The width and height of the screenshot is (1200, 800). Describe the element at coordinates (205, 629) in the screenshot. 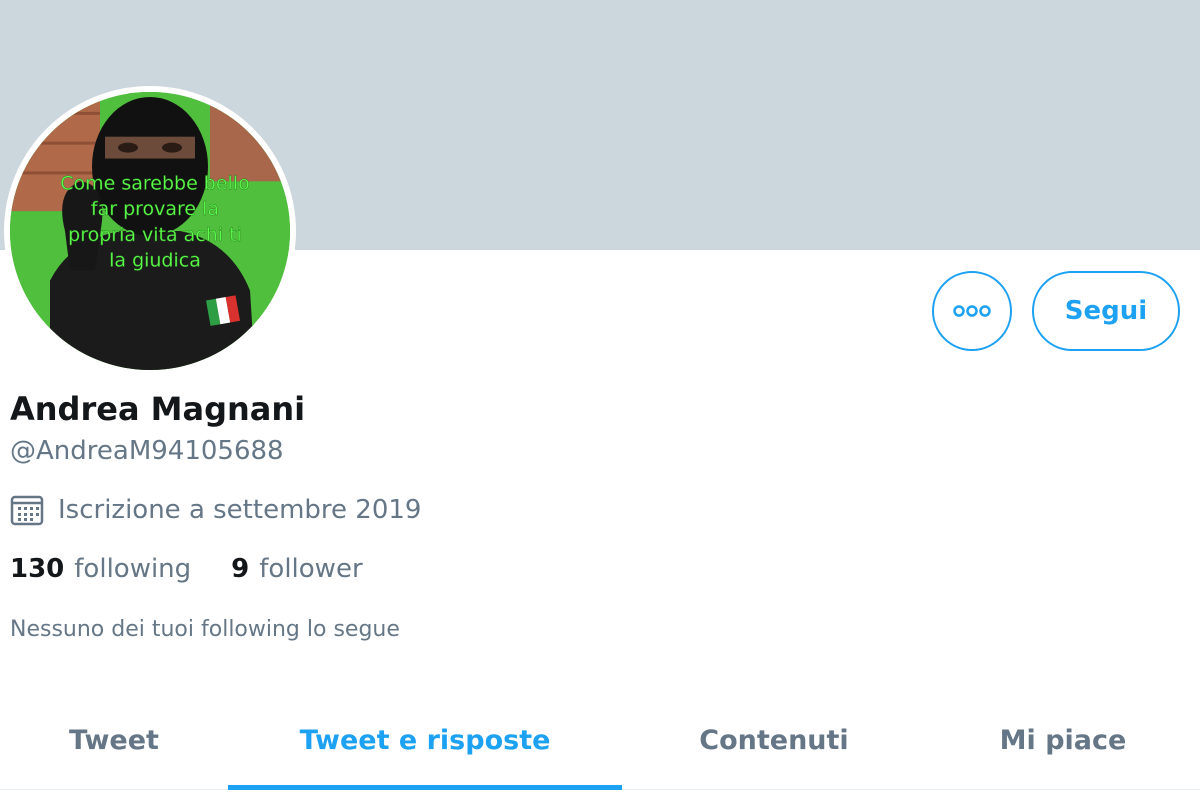

I see `followed-by-note: Nessuno dei tuoi following lo segue` at that location.